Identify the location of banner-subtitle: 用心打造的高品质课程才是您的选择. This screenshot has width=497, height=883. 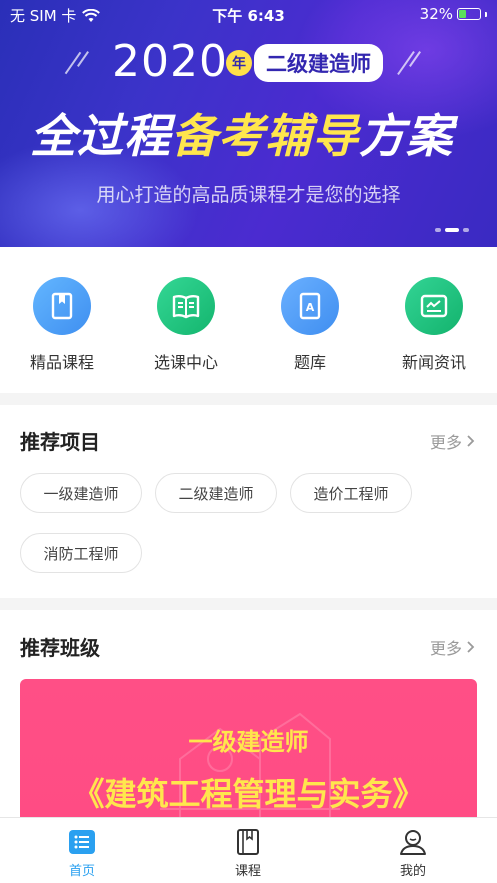
(248, 195).